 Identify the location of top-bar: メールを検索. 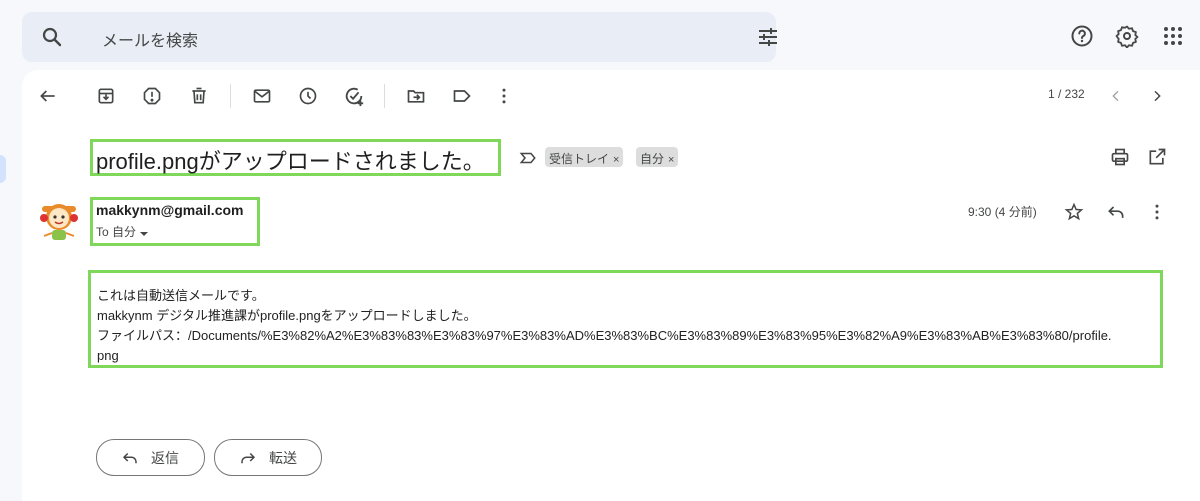
(600, 34).